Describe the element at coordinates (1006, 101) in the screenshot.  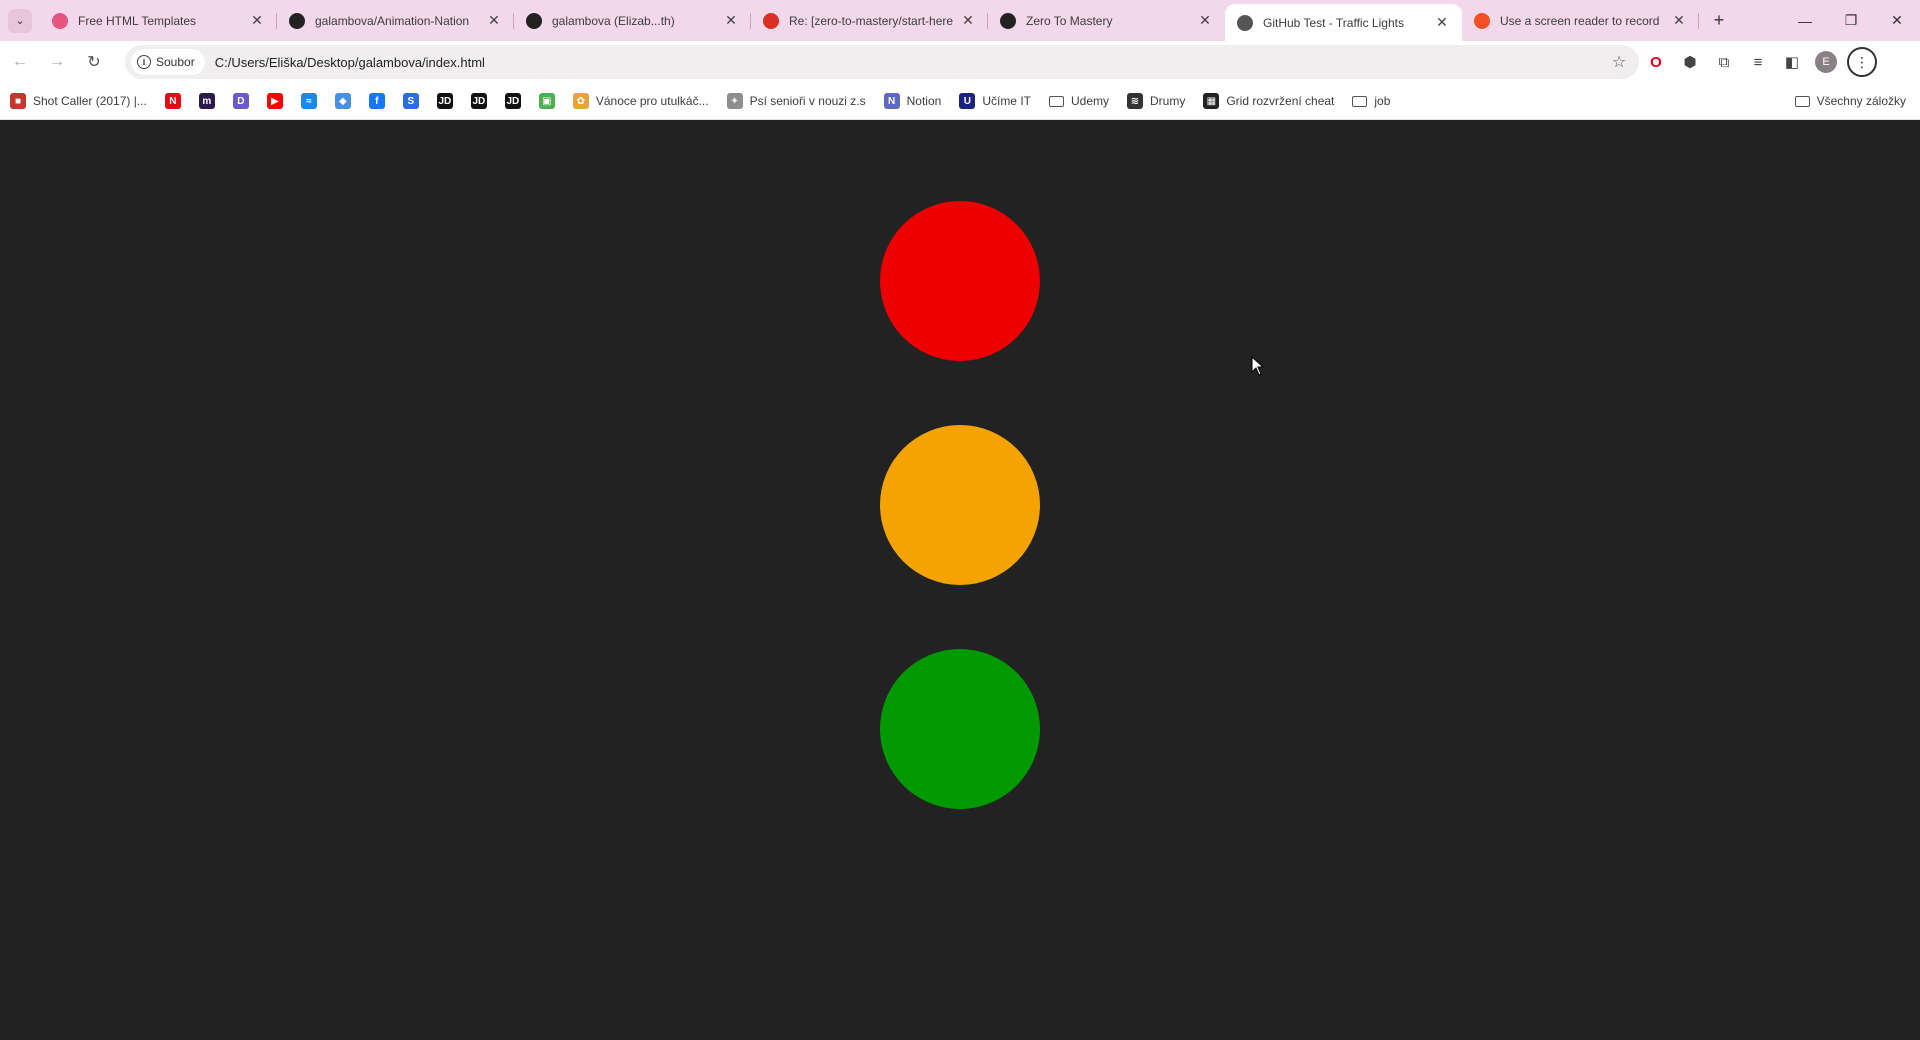
I see `bookmark-label: Učíme IT` at that location.